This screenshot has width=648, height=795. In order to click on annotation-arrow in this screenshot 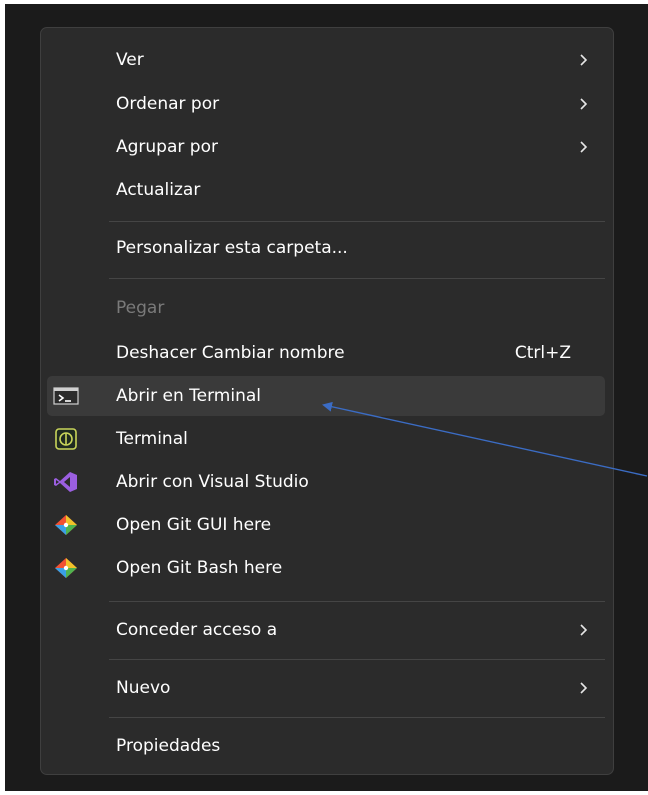, I will do `click(485, 439)`.